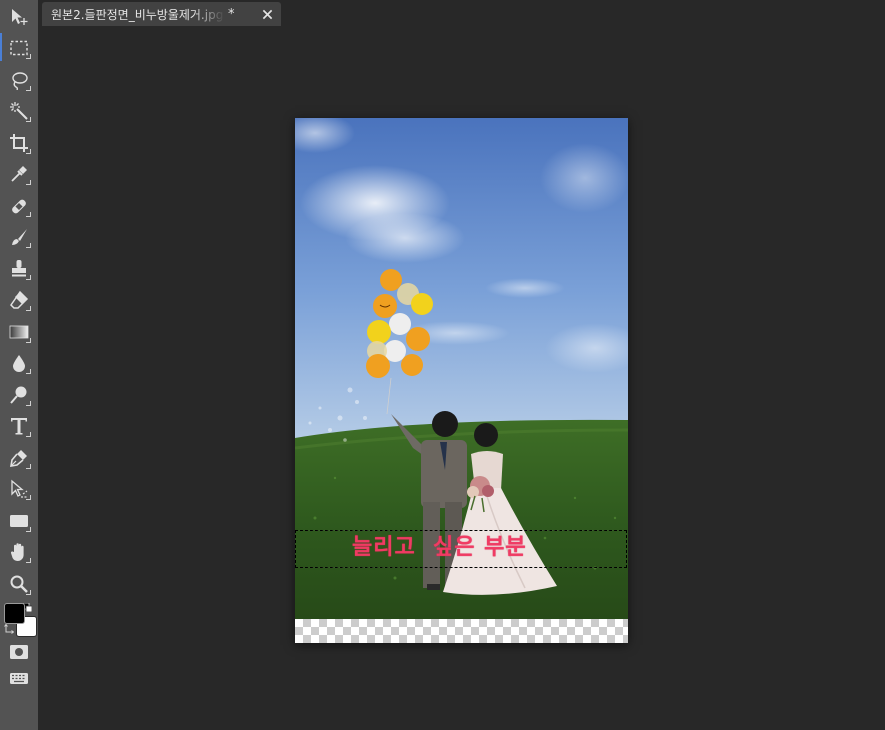 This screenshot has height=730, width=885. What do you see at coordinates (14, 613) in the screenshot?
I see `foreground-color-swatch` at bounding box center [14, 613].